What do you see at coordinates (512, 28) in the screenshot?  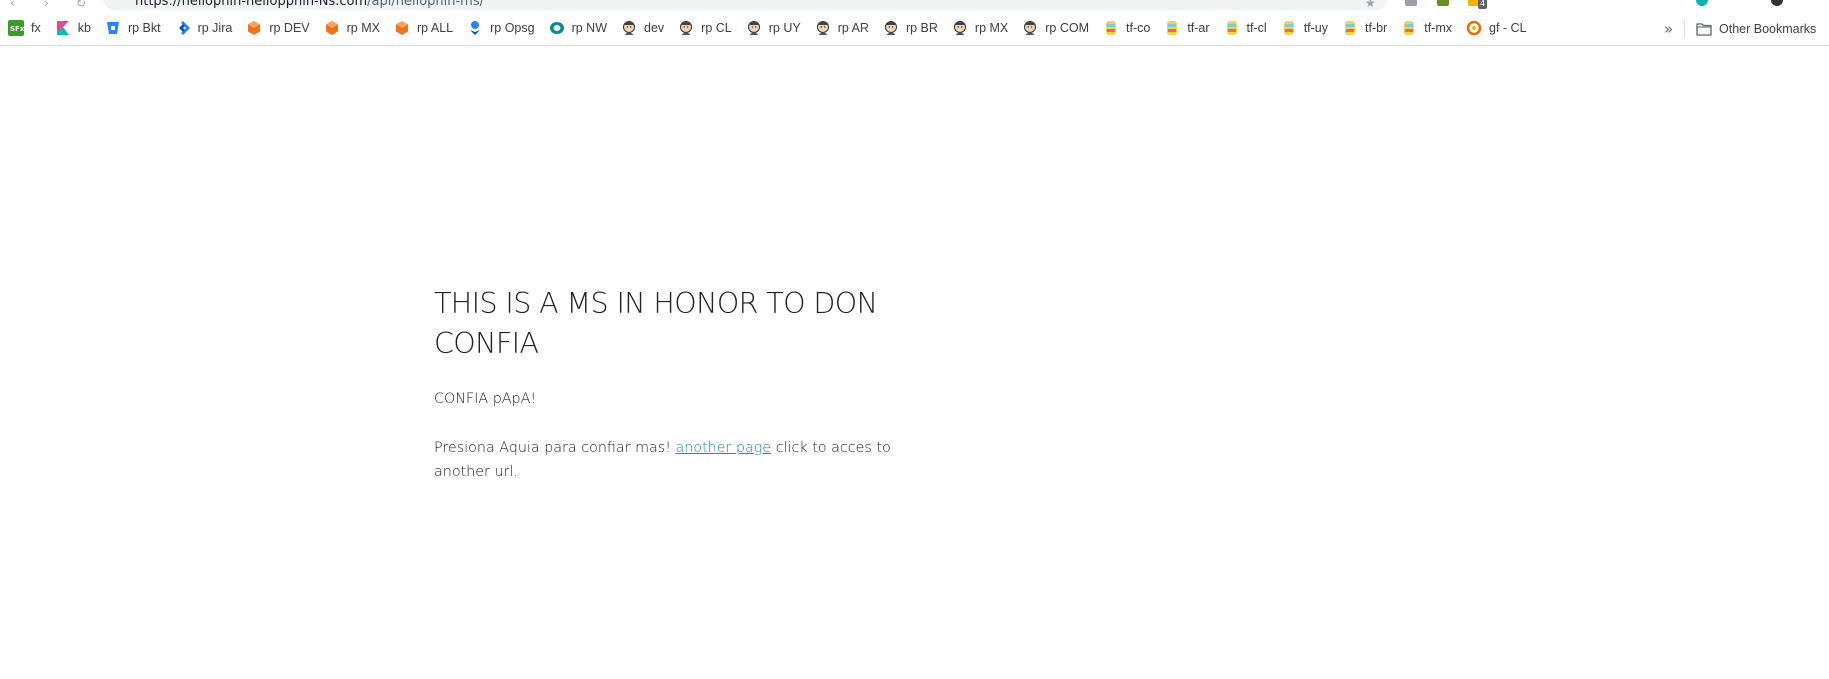 I see `bookmark-label: rp Opsg` at bounding box center [512, 28].